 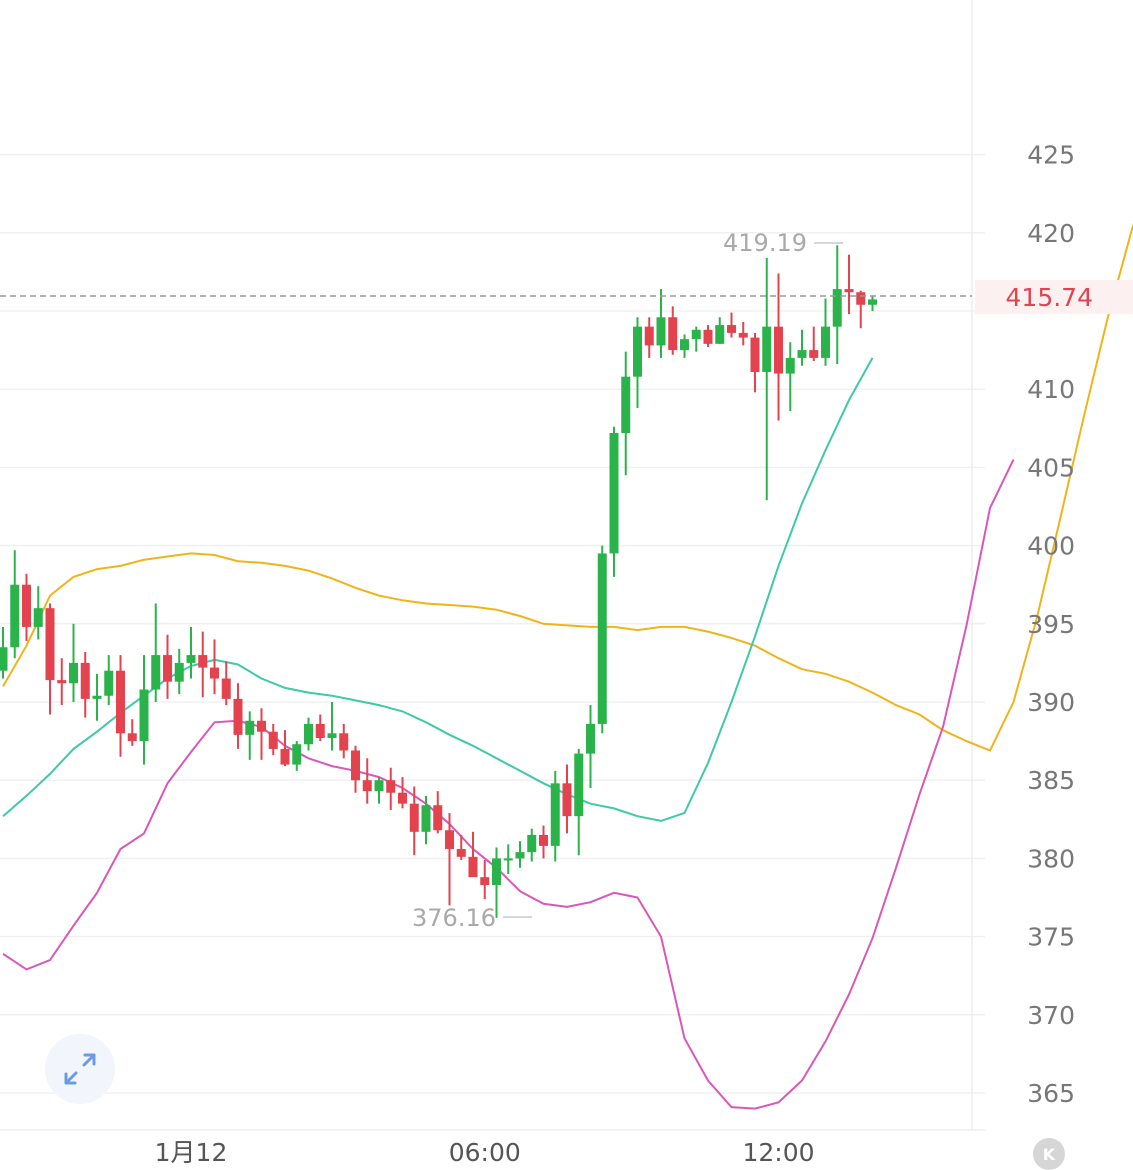 I want to click on current-price-label: 415.74, so click(x=1049, y=297).